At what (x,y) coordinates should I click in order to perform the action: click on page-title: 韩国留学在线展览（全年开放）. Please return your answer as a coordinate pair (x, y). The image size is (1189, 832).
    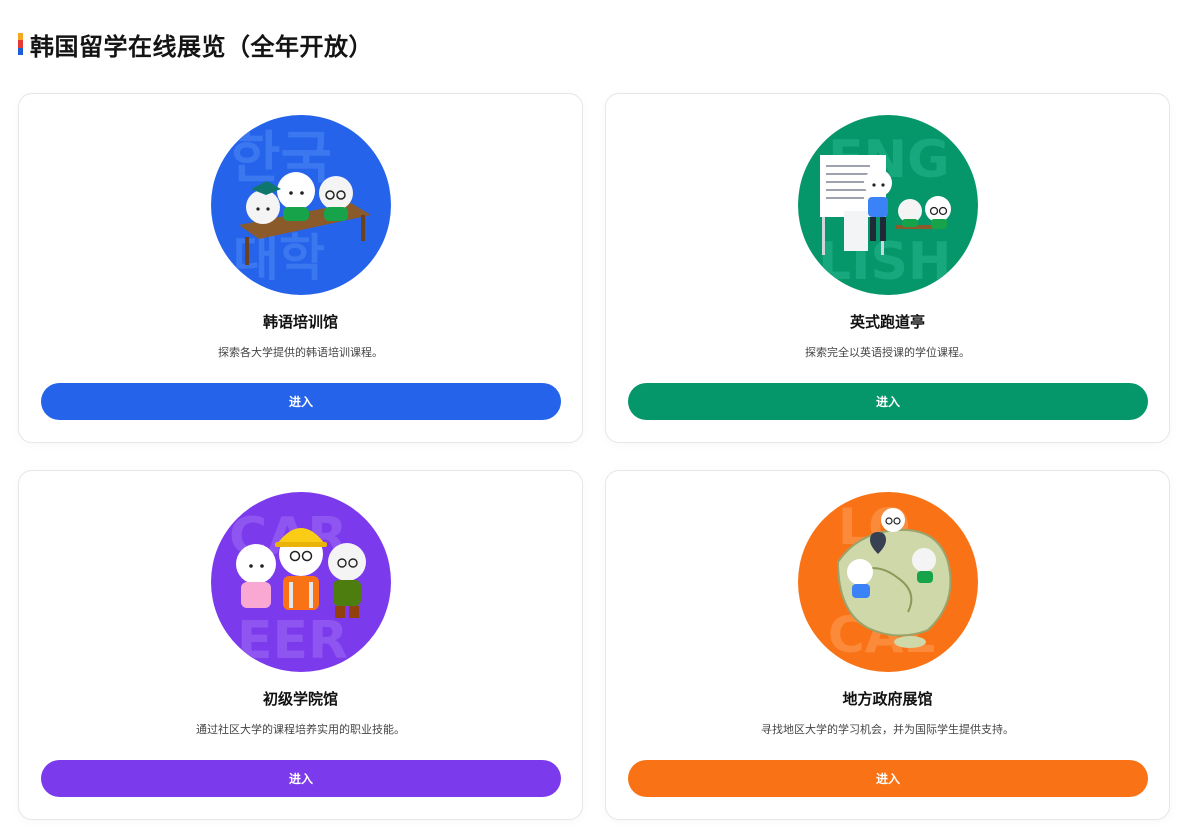
    Looking at the image, I should click on (201, 46).